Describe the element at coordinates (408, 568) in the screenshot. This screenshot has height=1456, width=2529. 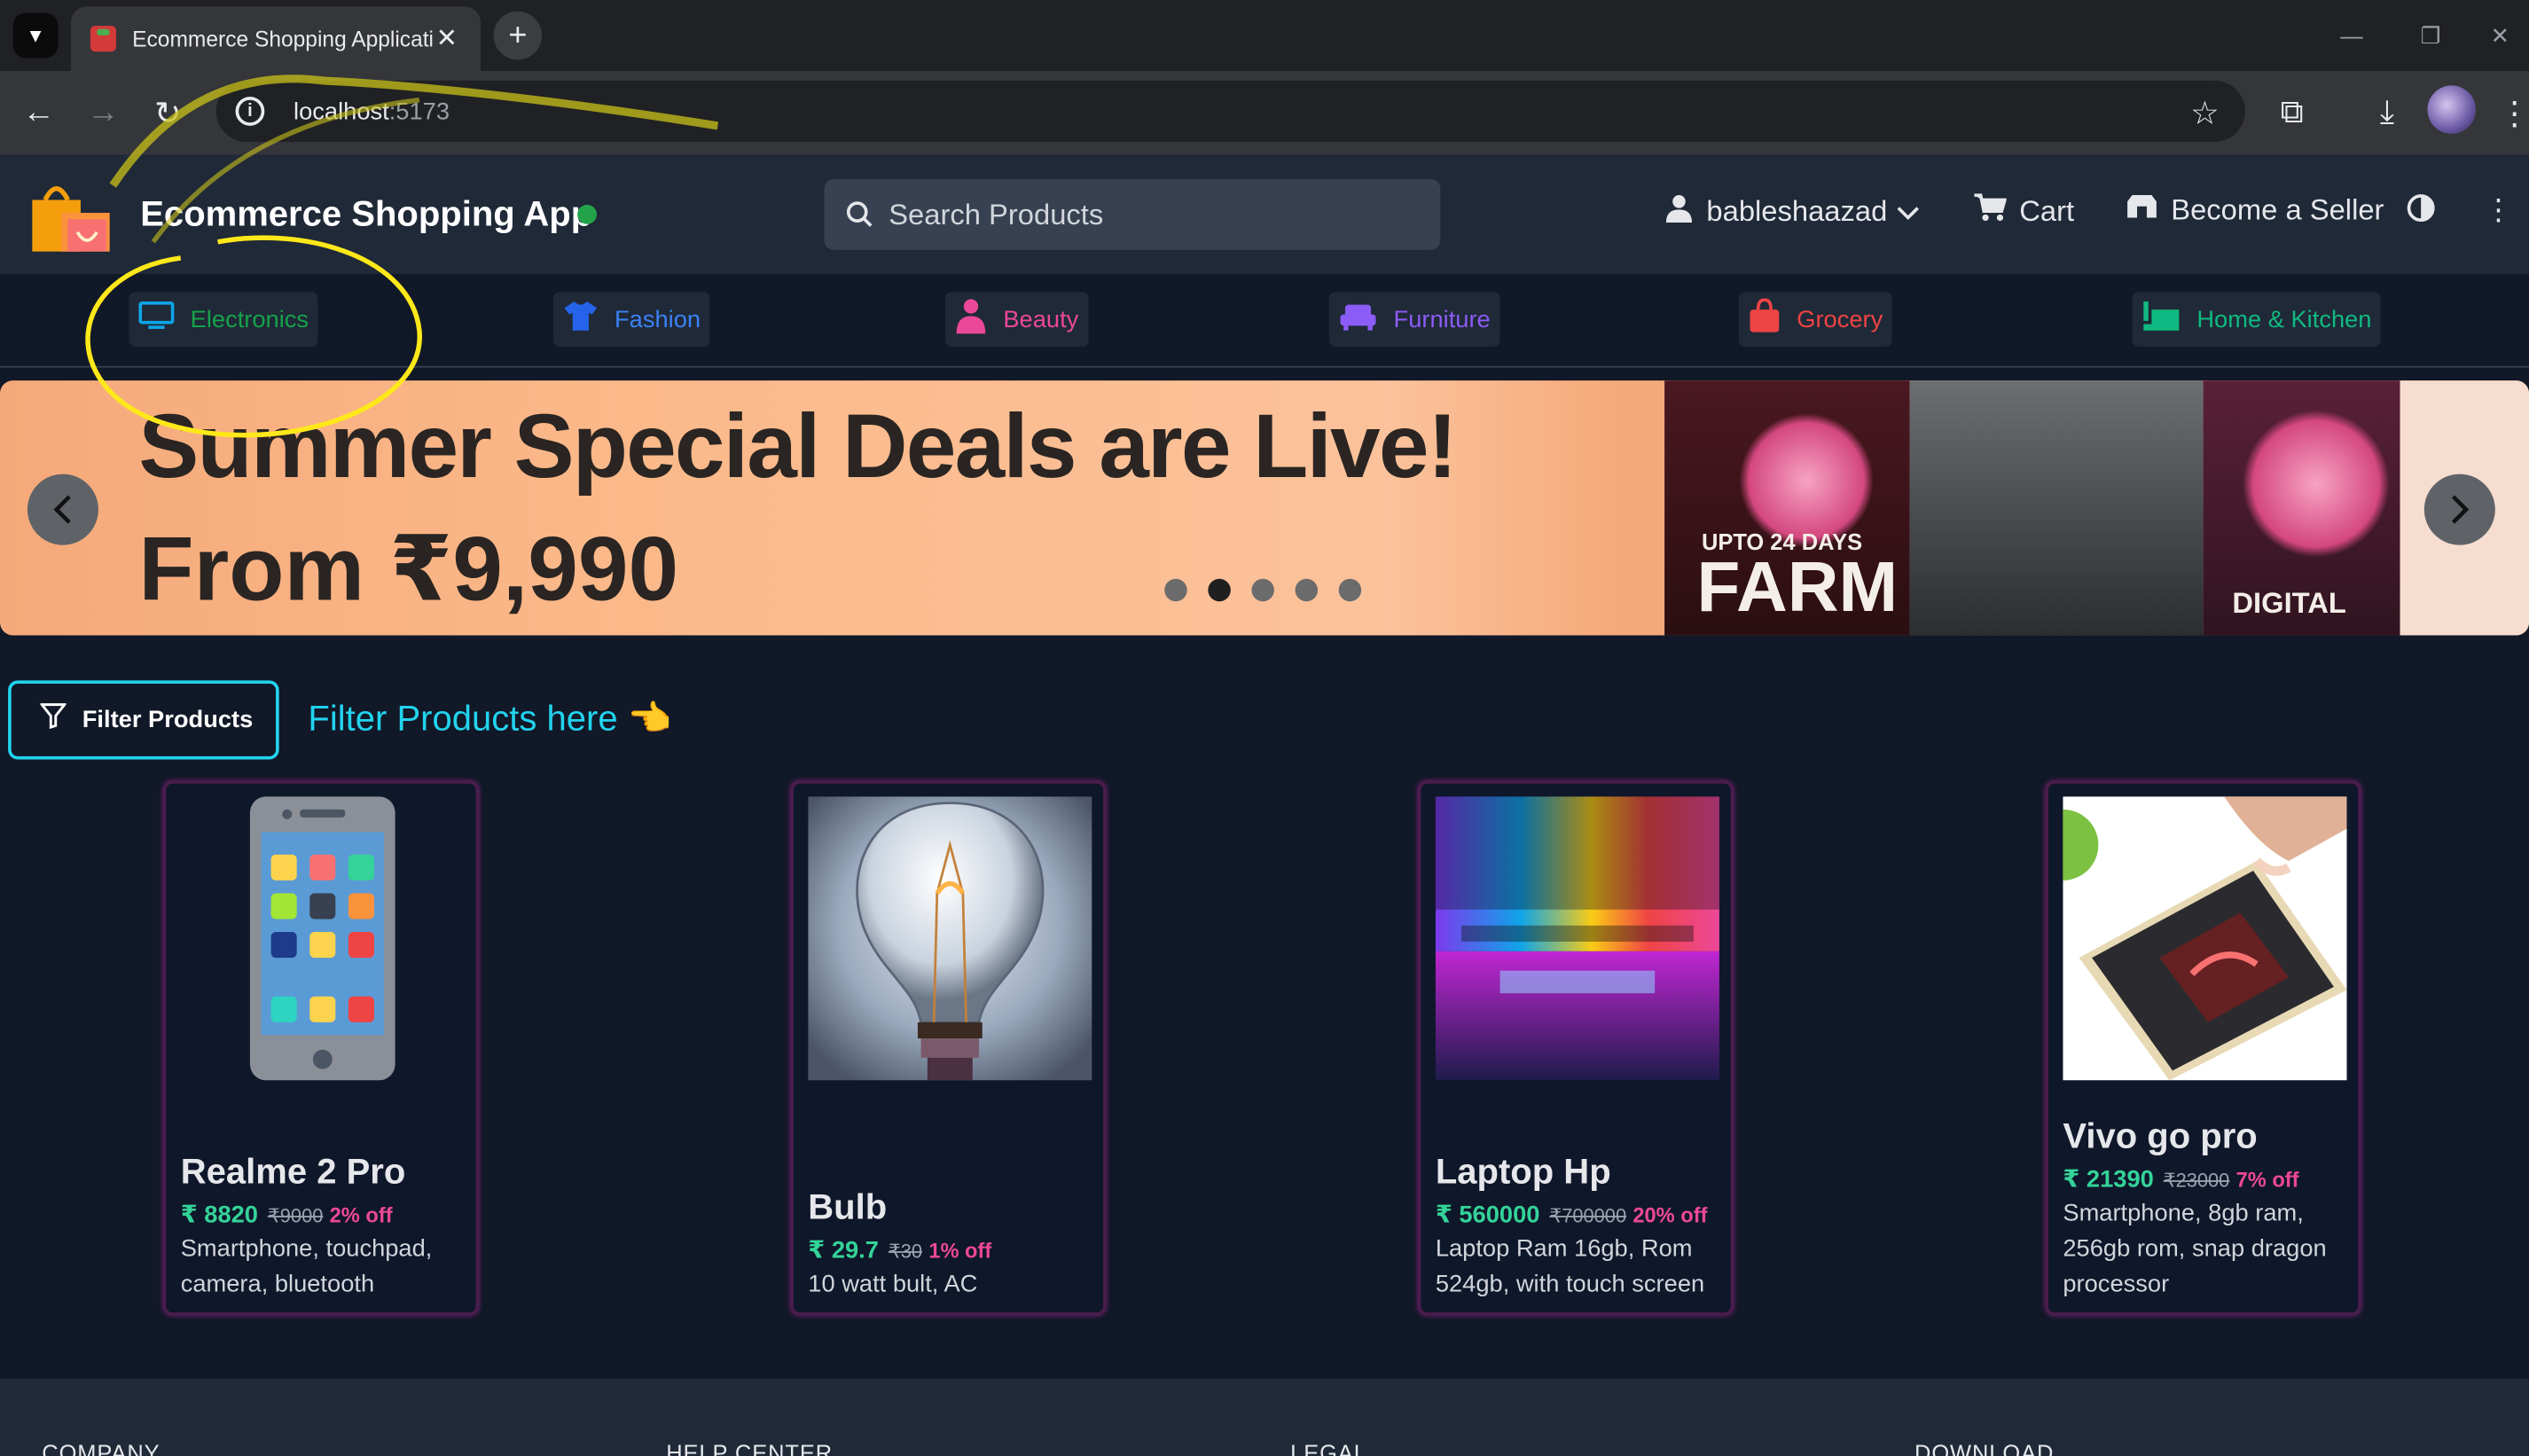
I see `banner-subline: From ₹9,990` at that location.